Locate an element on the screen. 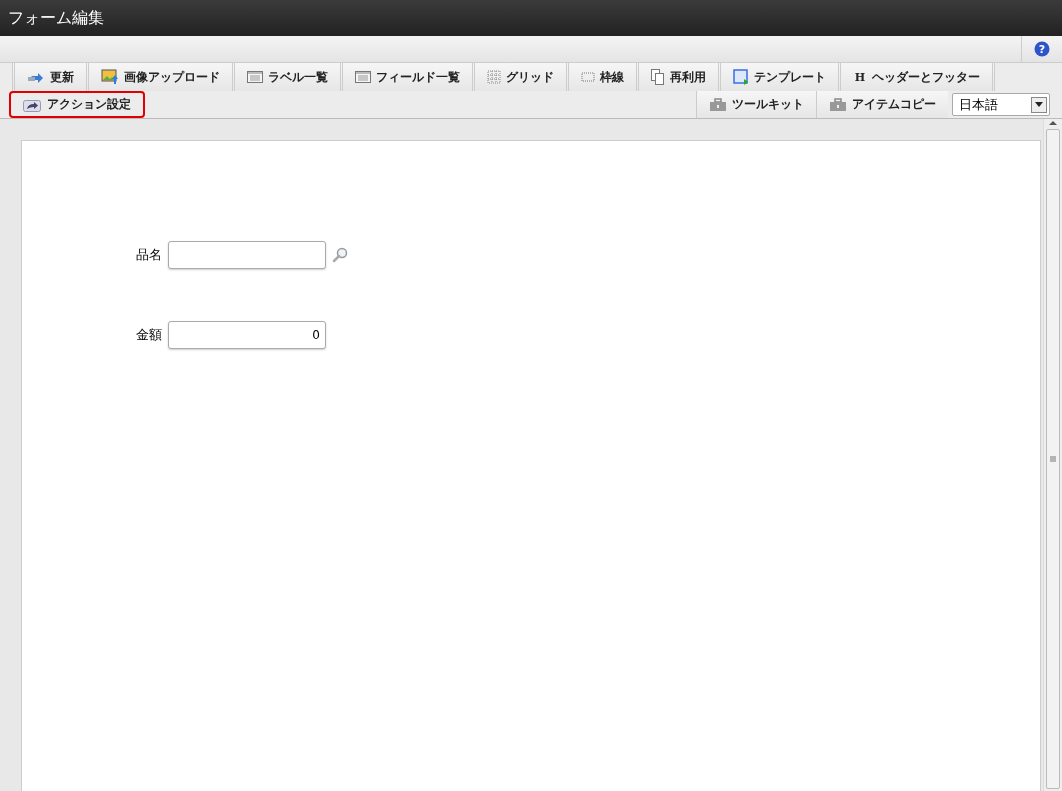 The height and width of the screenshot is (791, 1062). help-icon: ? is located at coordinates (1042, 49).